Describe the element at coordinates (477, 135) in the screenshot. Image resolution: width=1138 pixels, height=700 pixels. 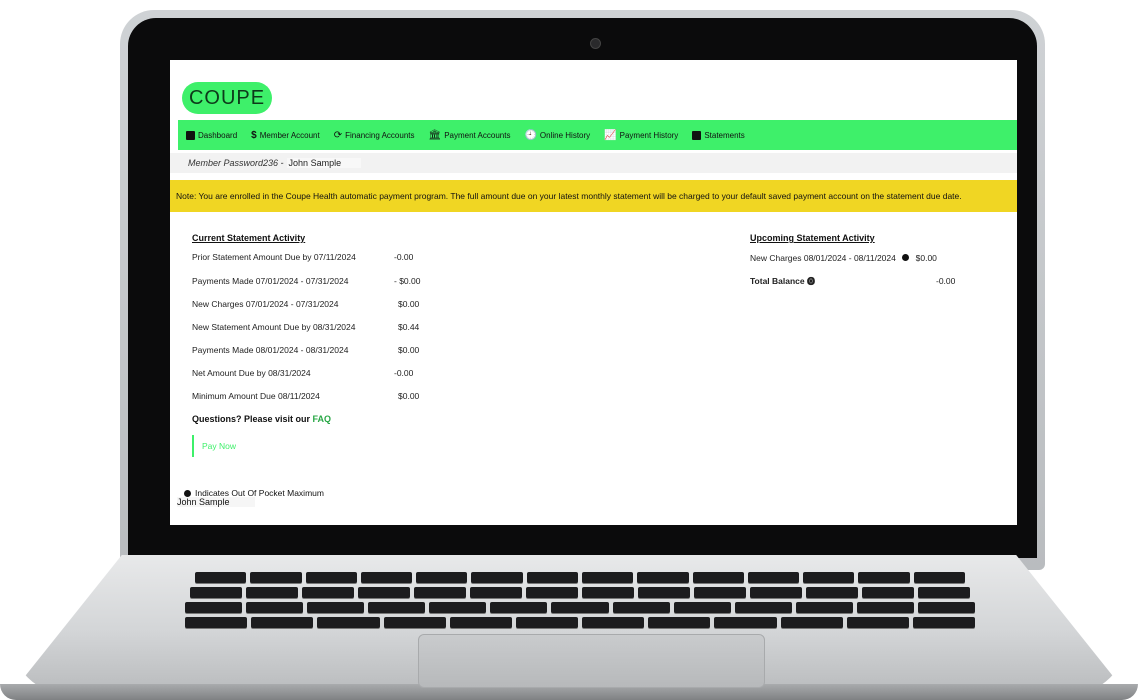
I see `nav-label: Payment Accounts` at that location.